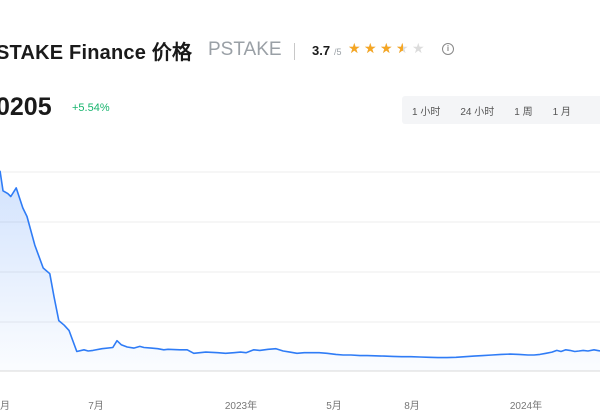  I want to click on tab-1m: 1 月, so click(562, 110).